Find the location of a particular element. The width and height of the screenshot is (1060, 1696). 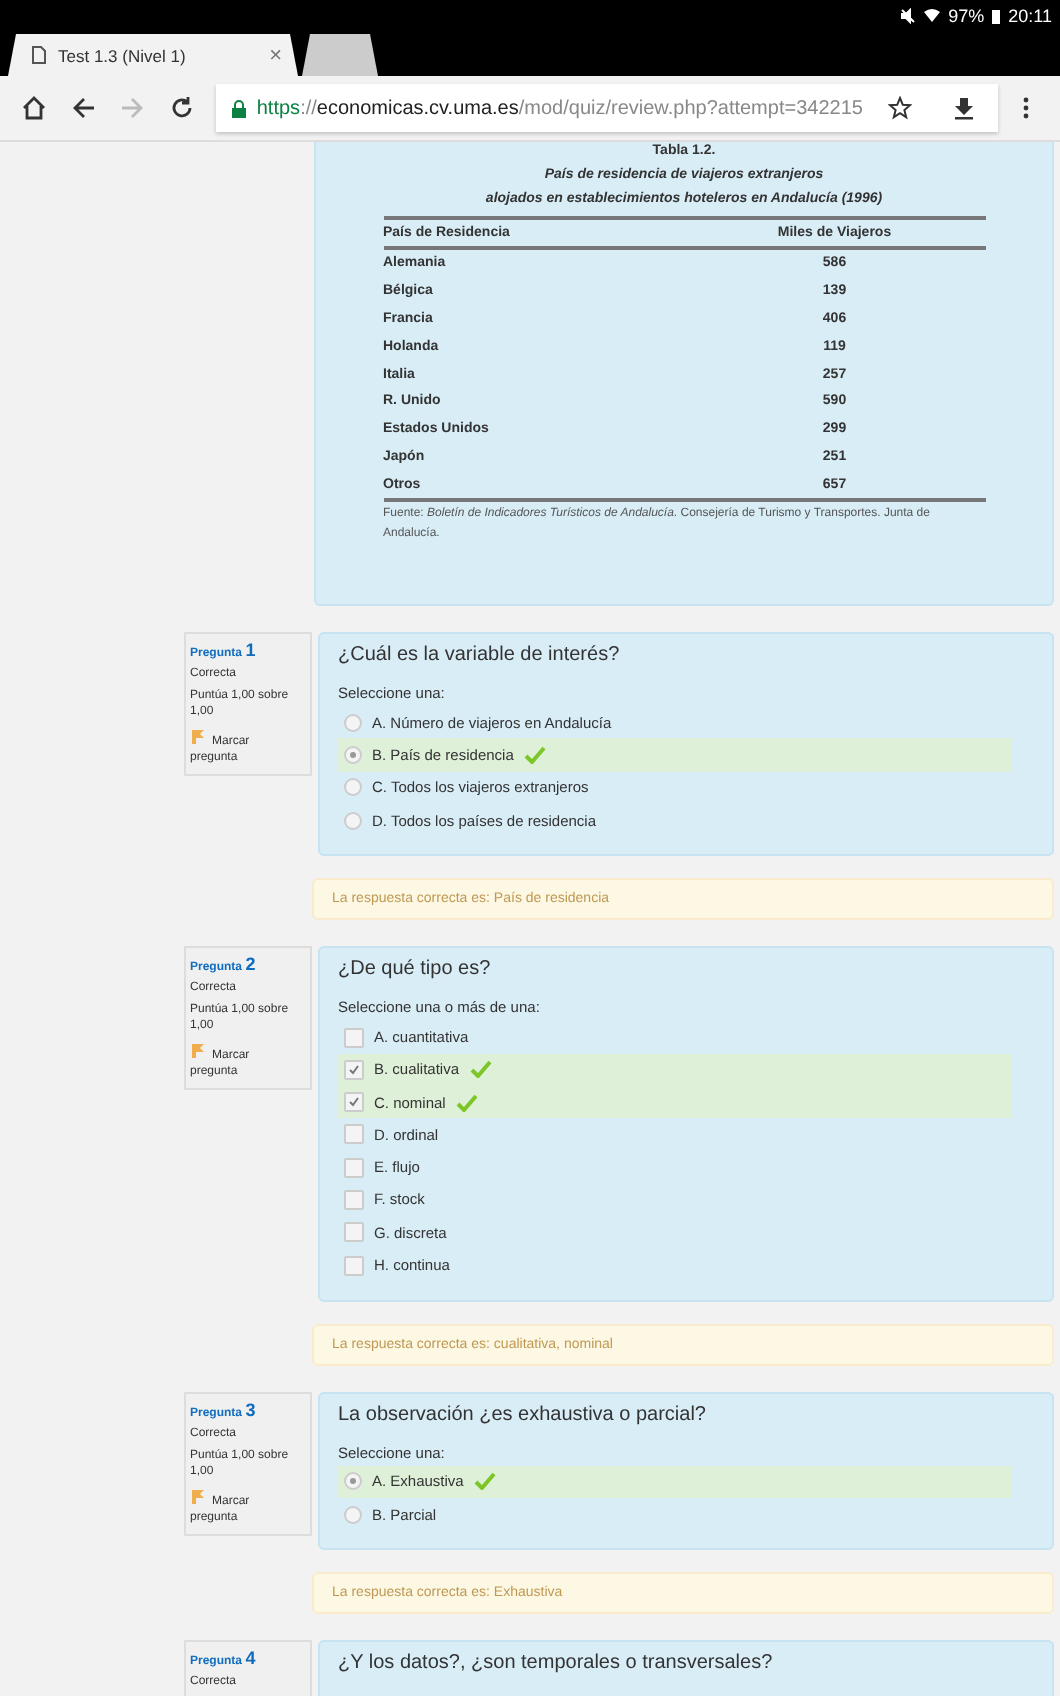

question-text: ¿Cuál es la variable de interés? is located at coordinates (480, 655).